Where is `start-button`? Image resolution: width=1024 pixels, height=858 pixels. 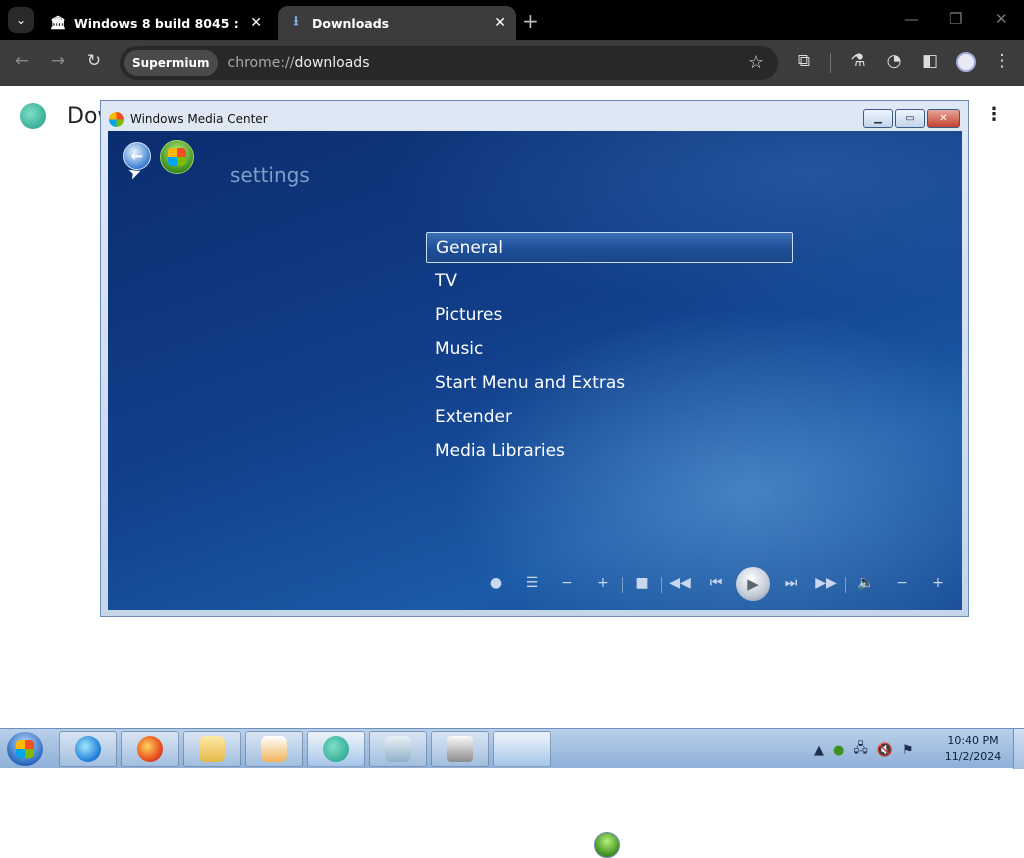
start-button is located at coordinates (25, 749).